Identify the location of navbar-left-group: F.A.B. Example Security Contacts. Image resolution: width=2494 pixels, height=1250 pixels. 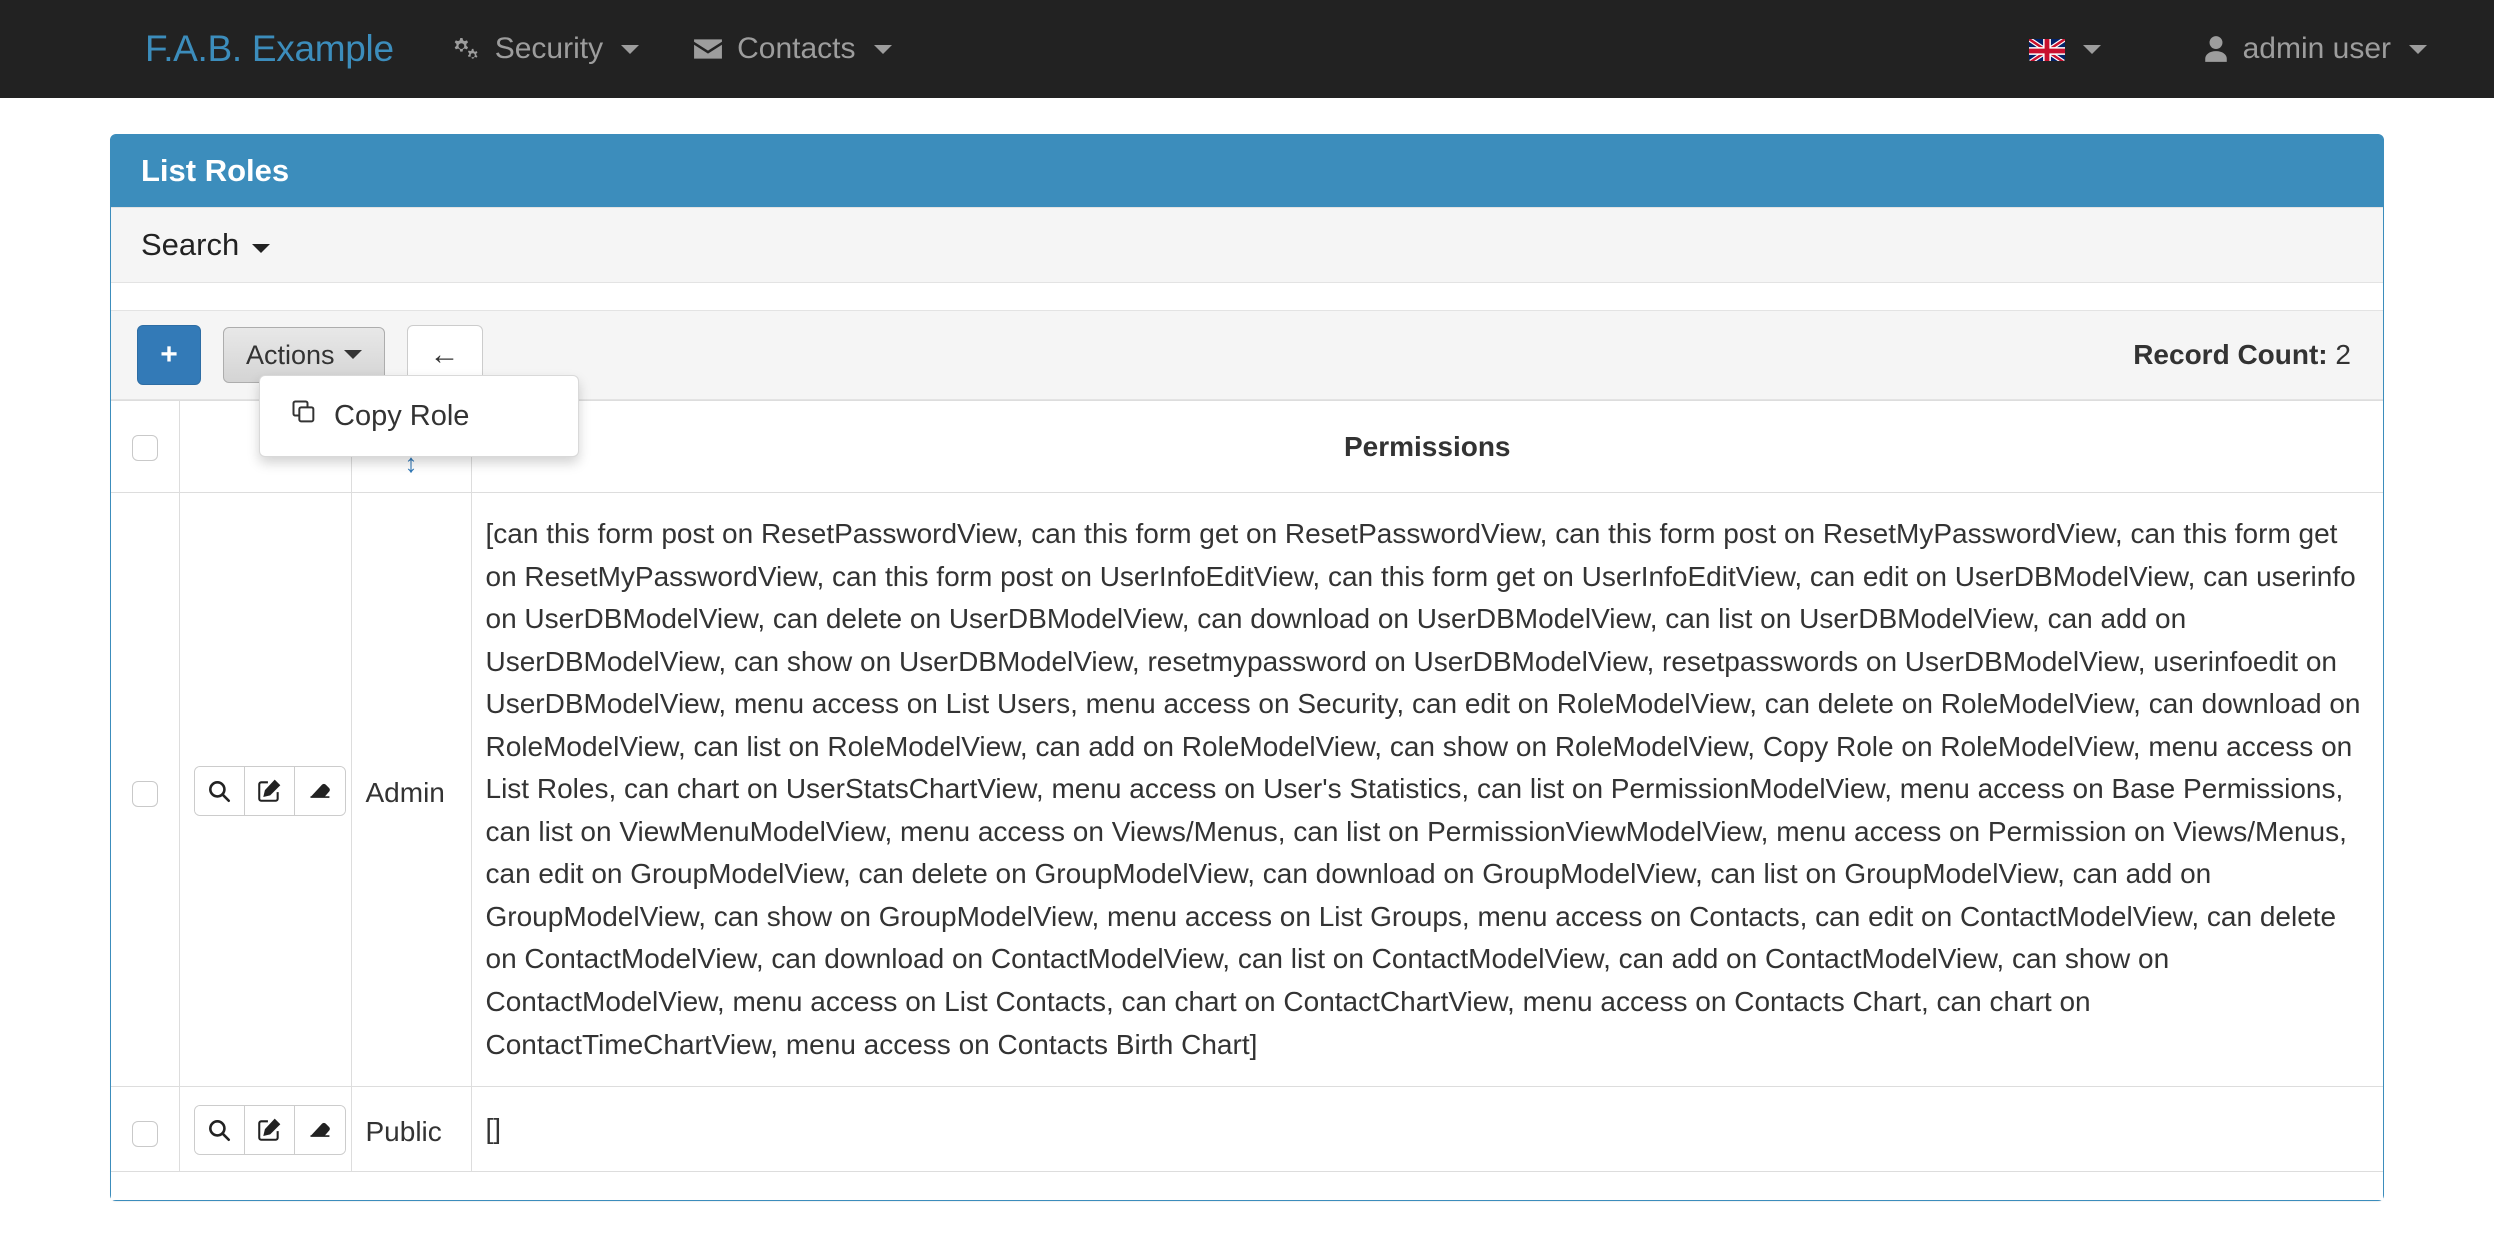
(459, 49).